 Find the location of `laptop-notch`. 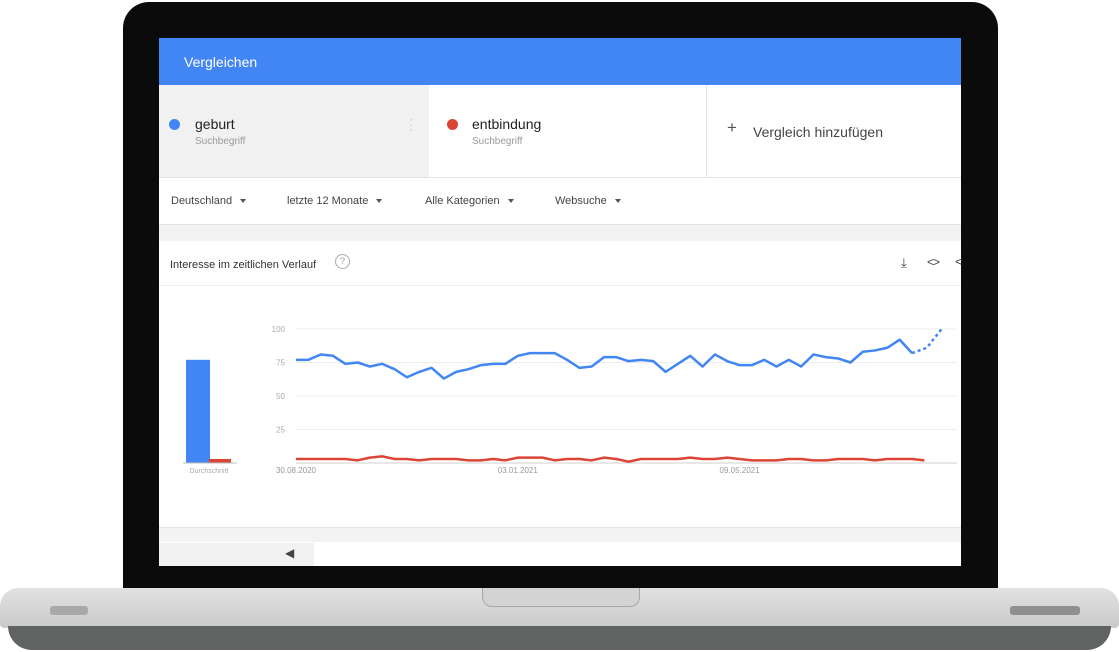

laptop-notch is located at coordinates (561, 597).